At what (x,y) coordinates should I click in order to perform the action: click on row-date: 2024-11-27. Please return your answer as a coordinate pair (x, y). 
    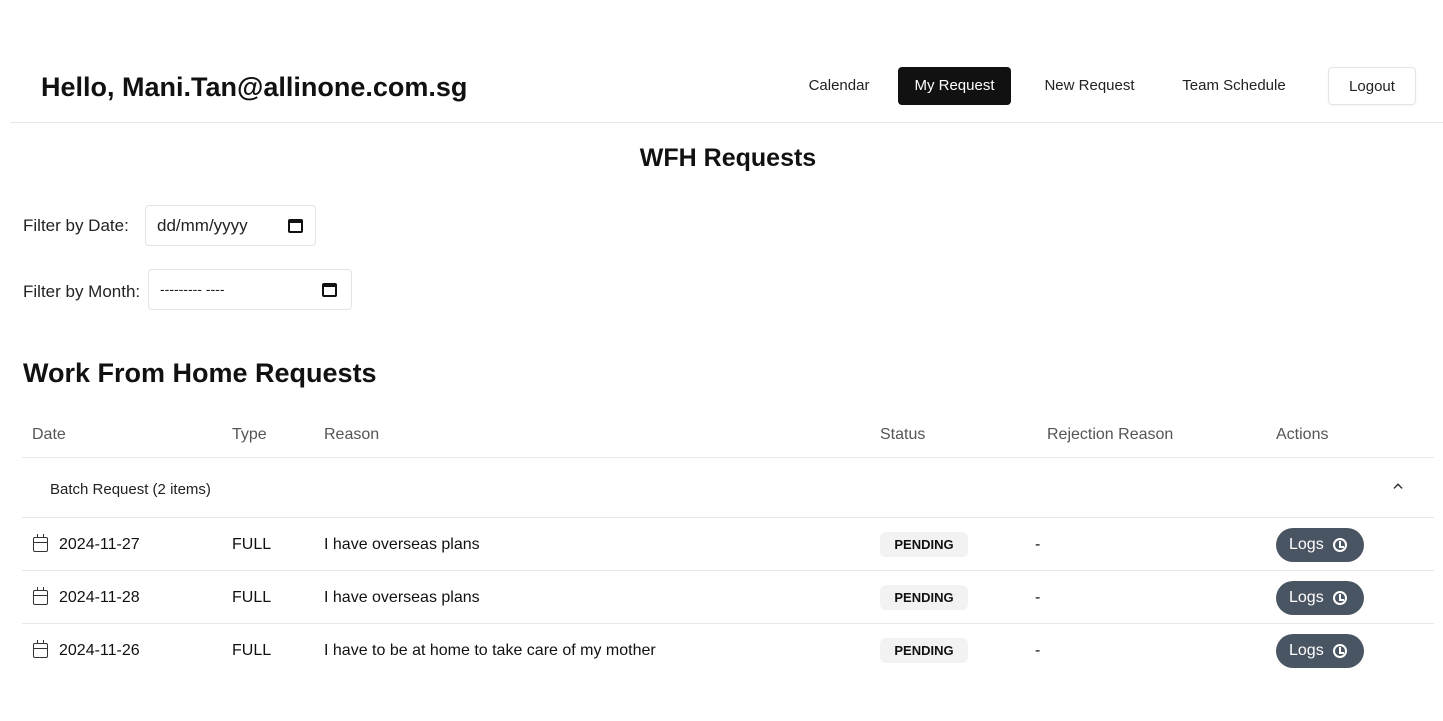
    Looking at the image, I should click on (99, 544).